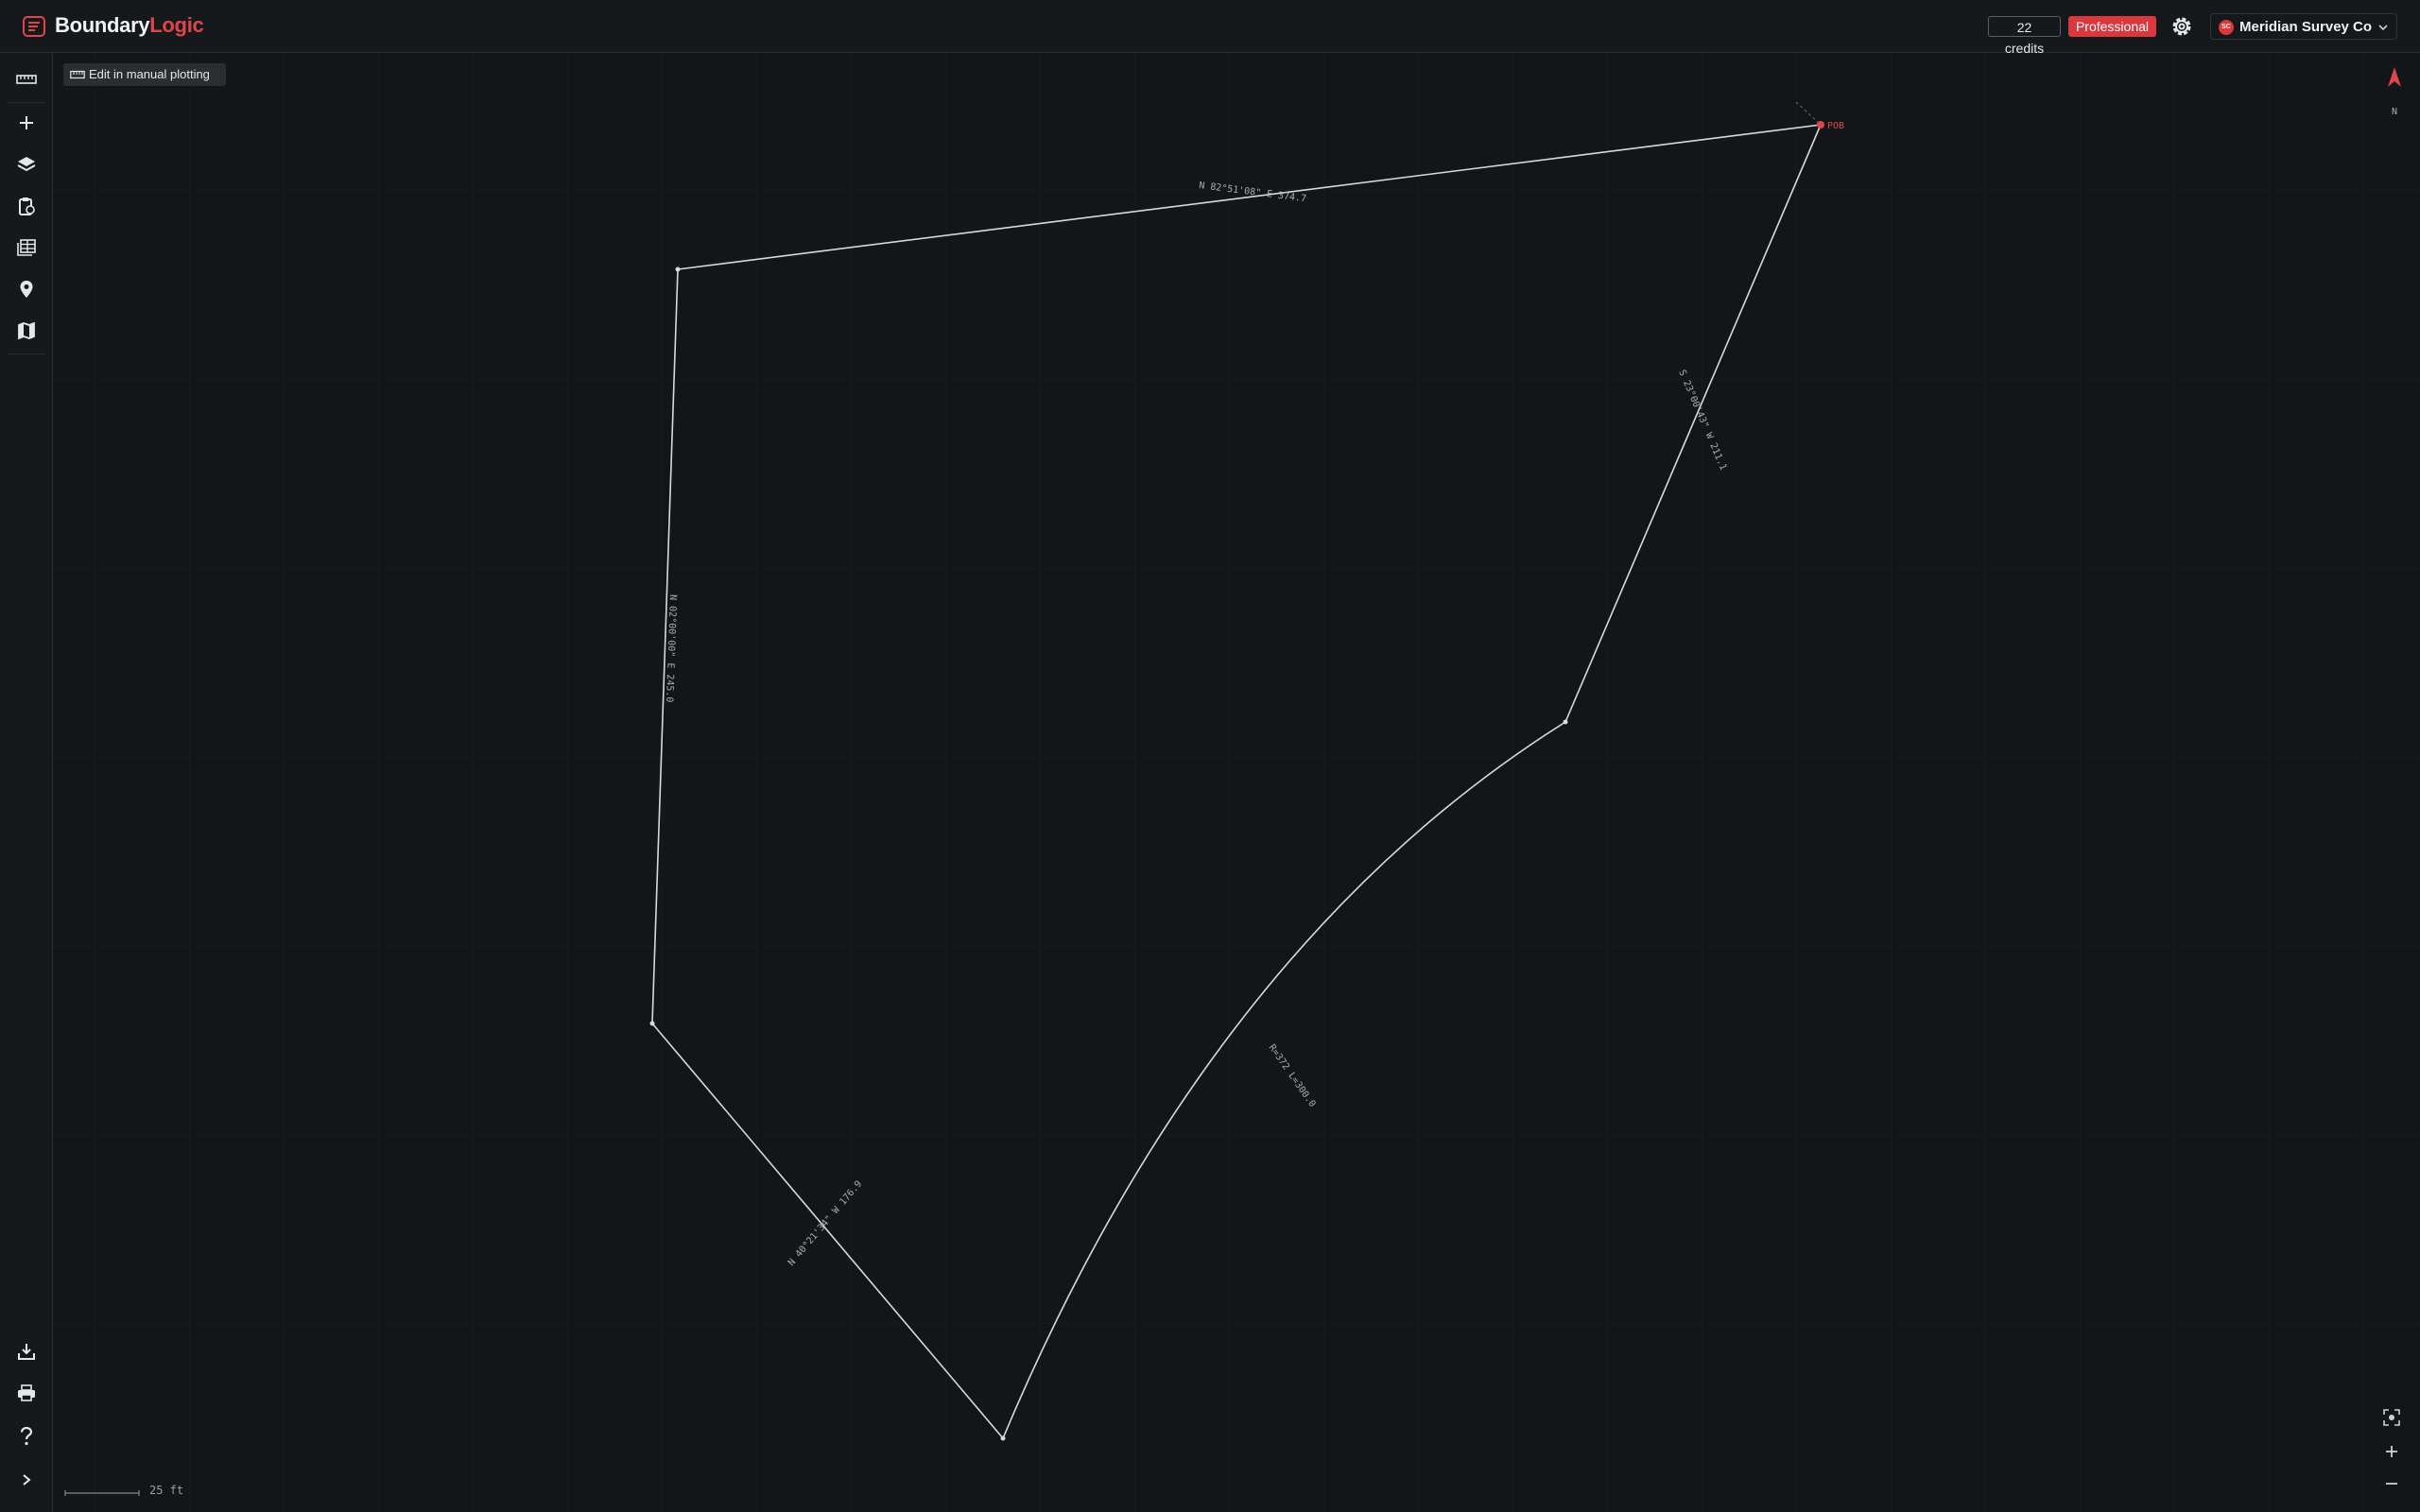 The height and width of the screenshot is (1512, 2420). I want to click on edit-manual-plotting-button: Edit in manual plotting, so click(145, 74).